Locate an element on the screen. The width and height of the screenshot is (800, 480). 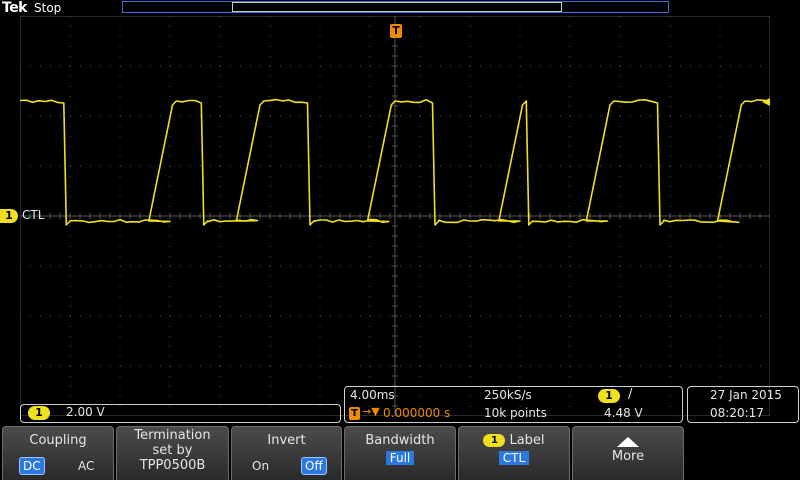
trigger-arrow-icon: →▼ is located at coordinates (371, 411).